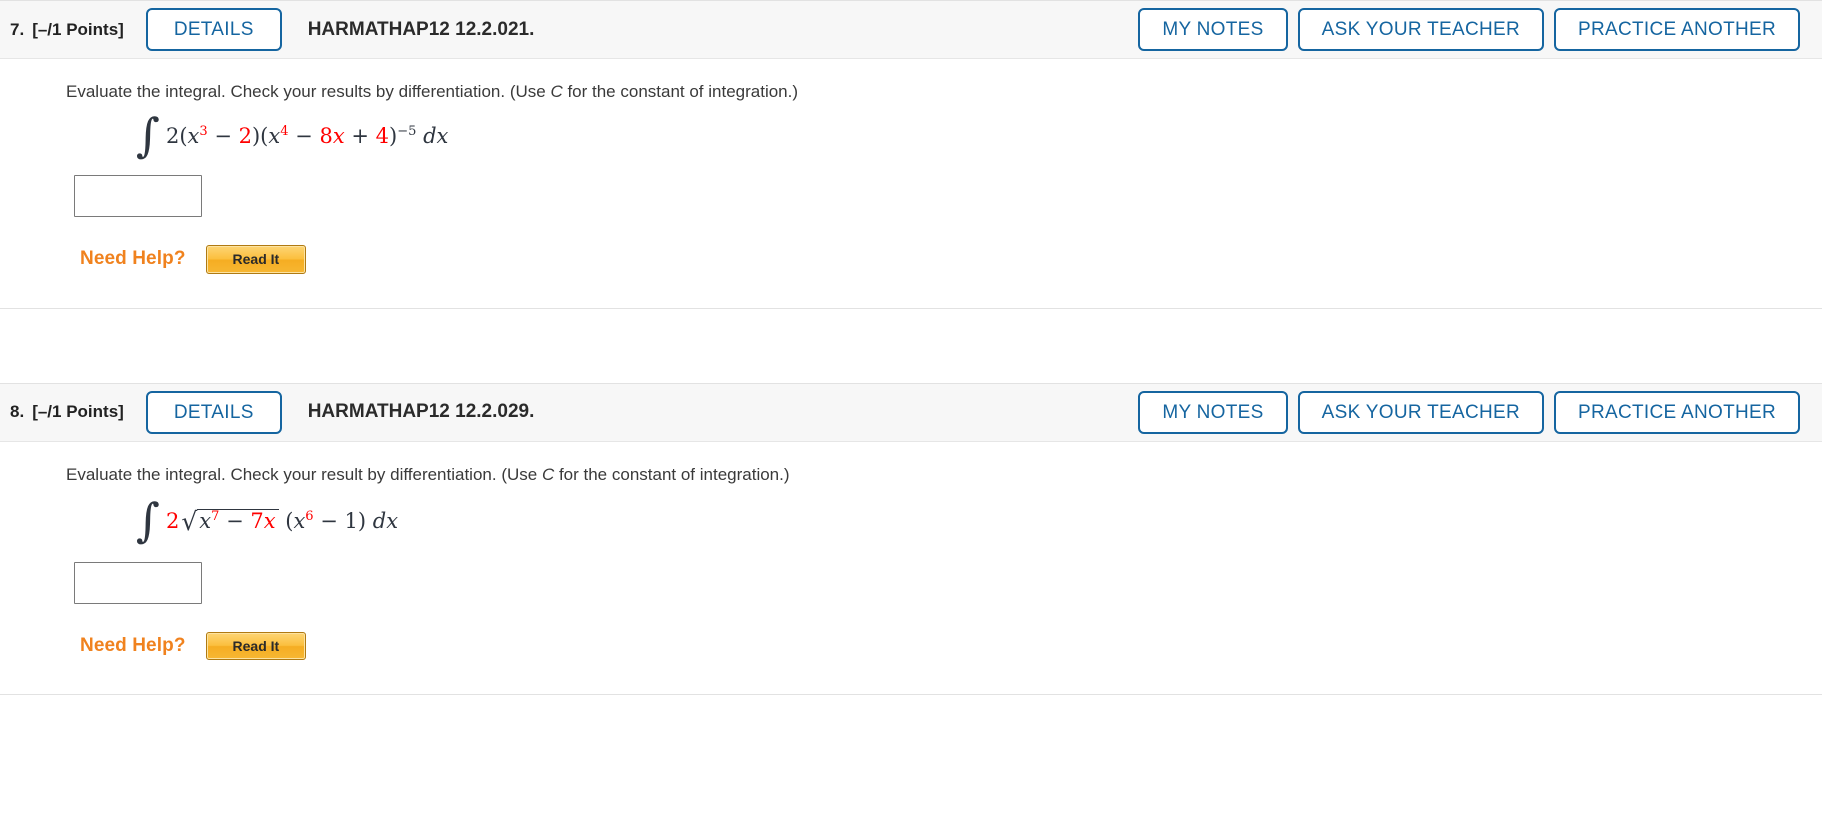  I want to click on coefficient: 2, so click(172, 520).